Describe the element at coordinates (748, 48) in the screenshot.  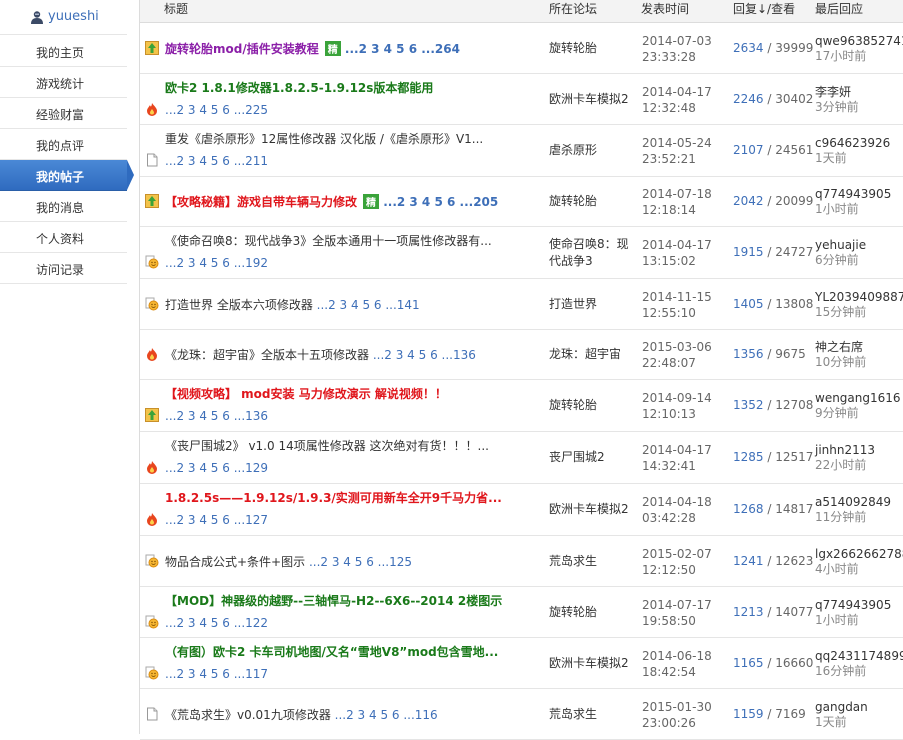
I see `reply-count: 2634` at that location.